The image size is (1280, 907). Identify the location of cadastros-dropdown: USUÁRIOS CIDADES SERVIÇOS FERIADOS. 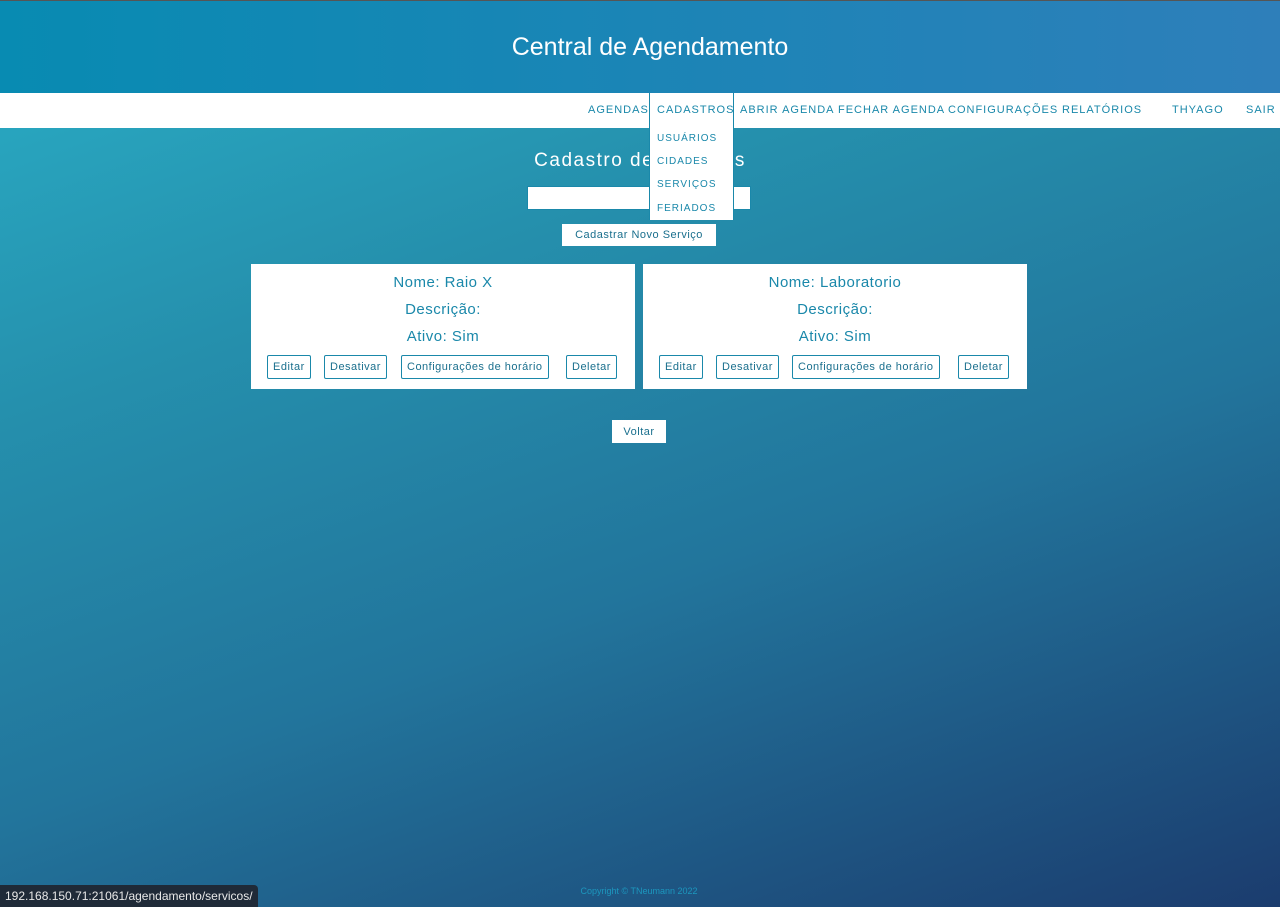
(691, 174).